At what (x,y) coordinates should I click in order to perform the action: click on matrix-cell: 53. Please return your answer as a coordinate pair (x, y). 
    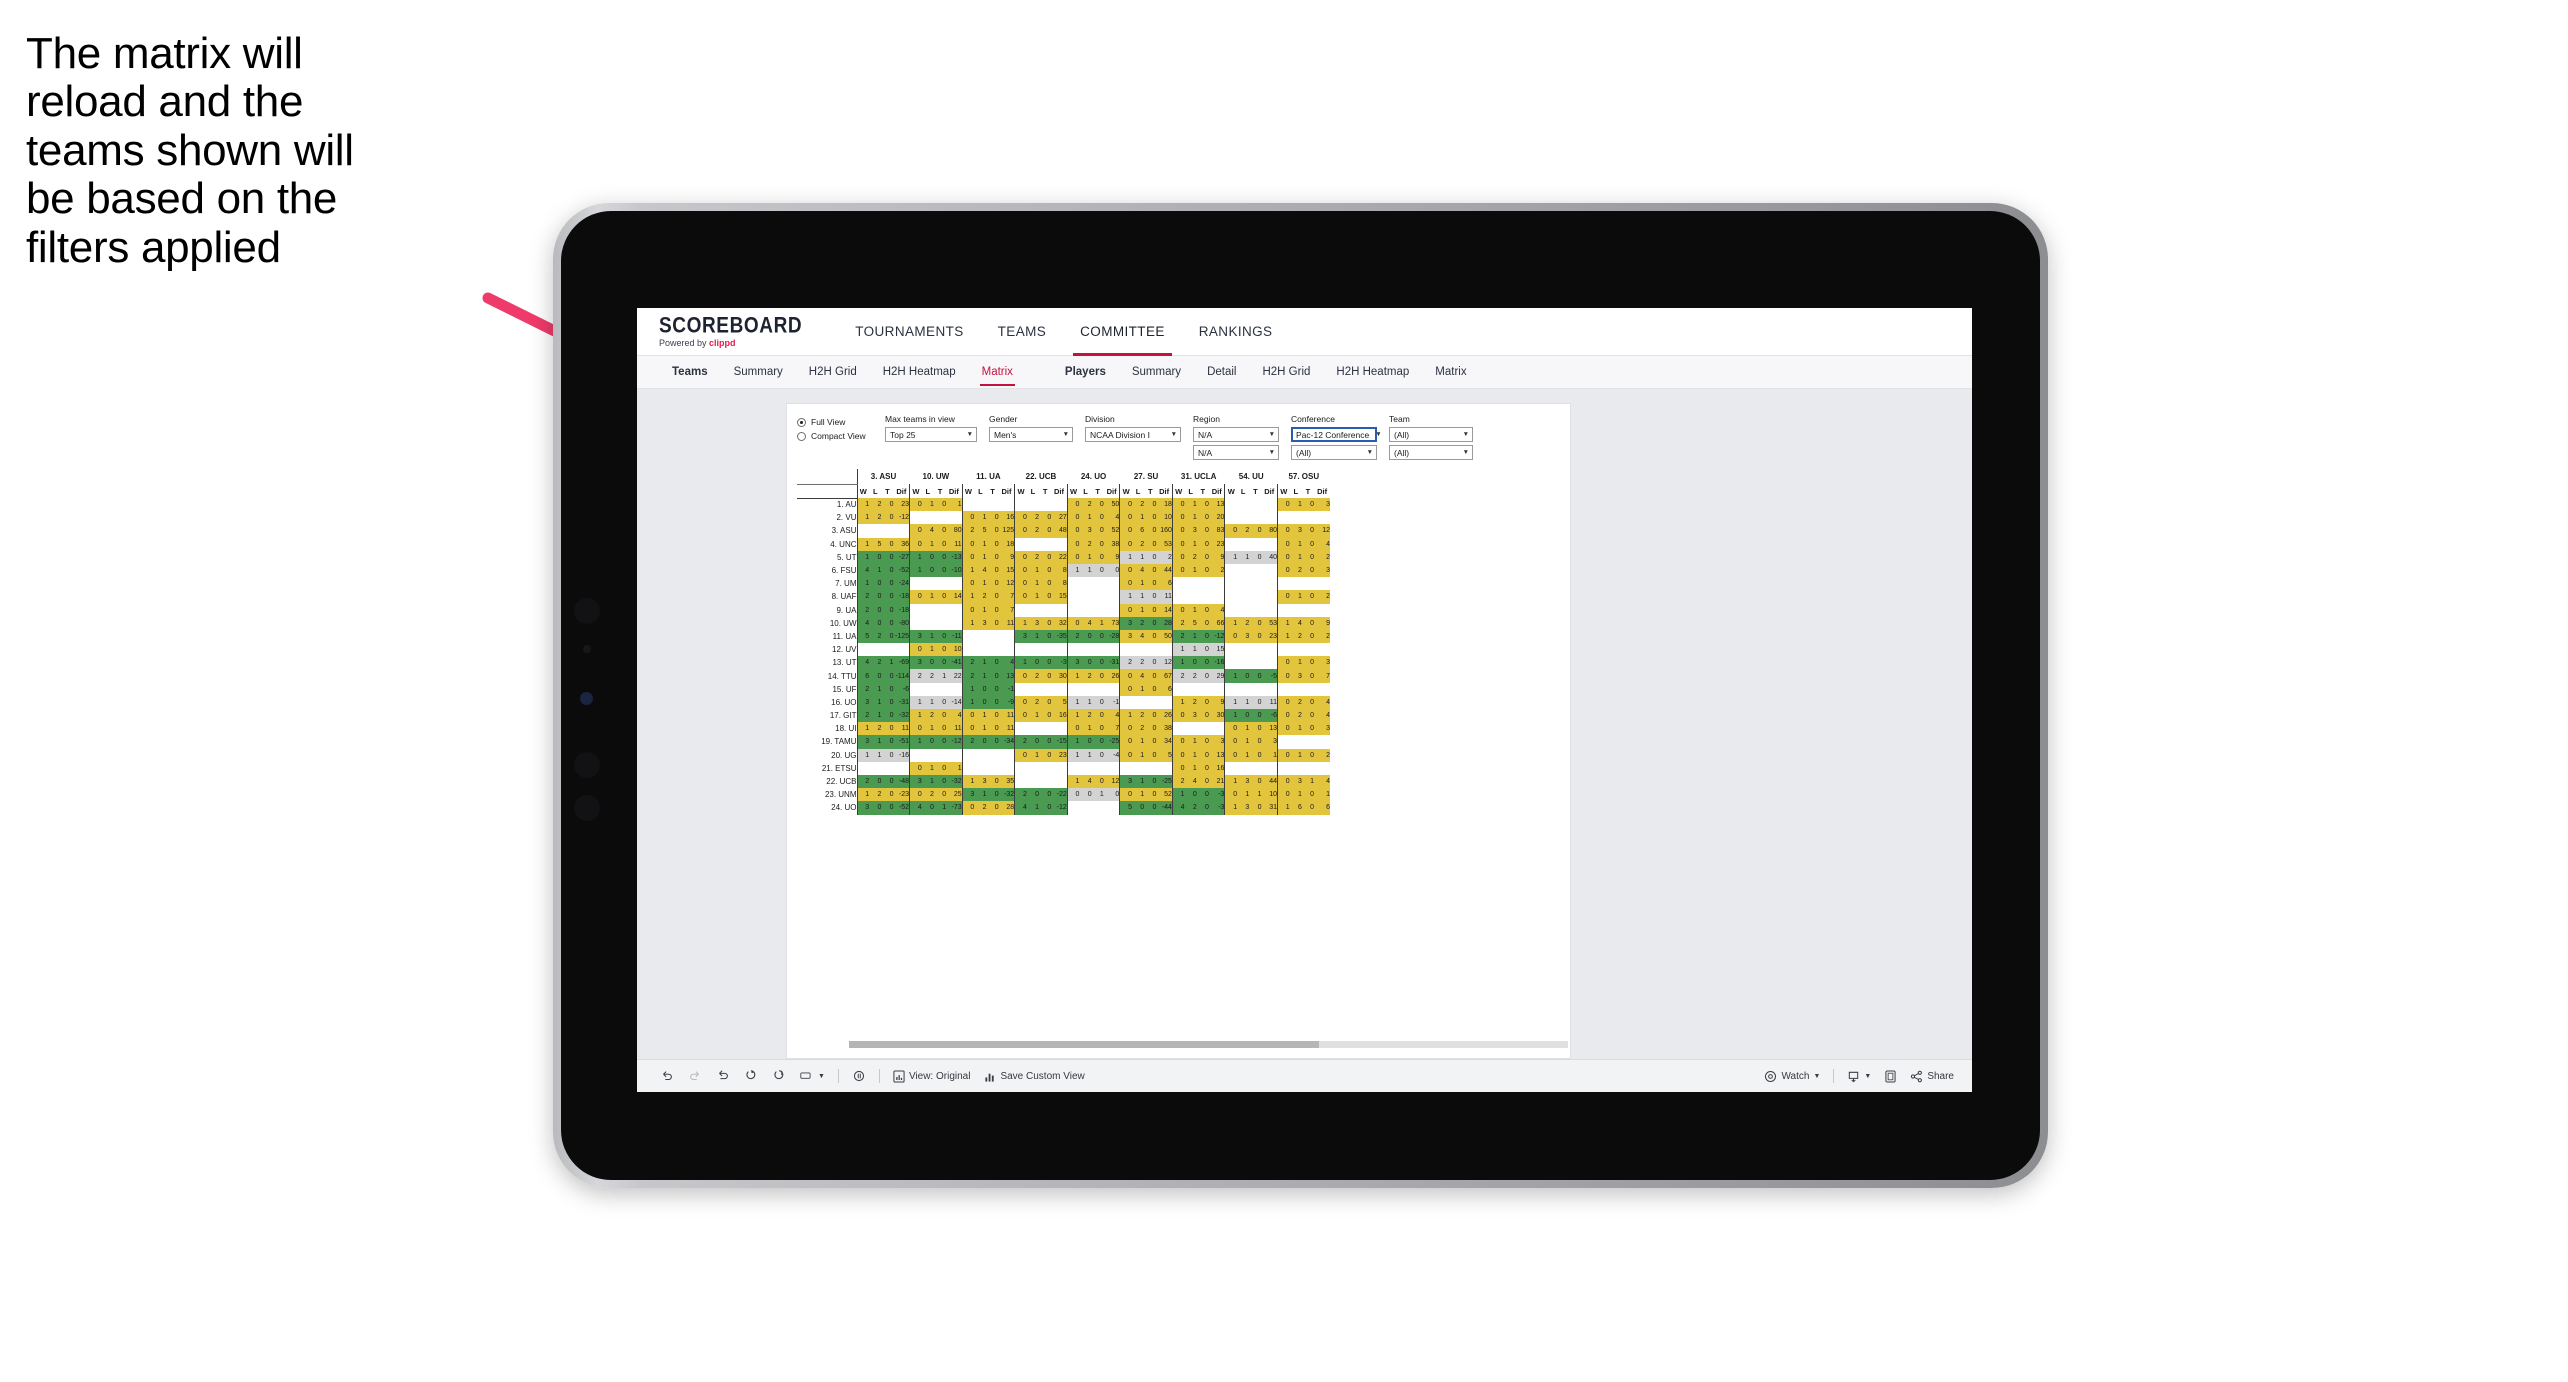
    Looking at the image, I should click on (1269, 623).